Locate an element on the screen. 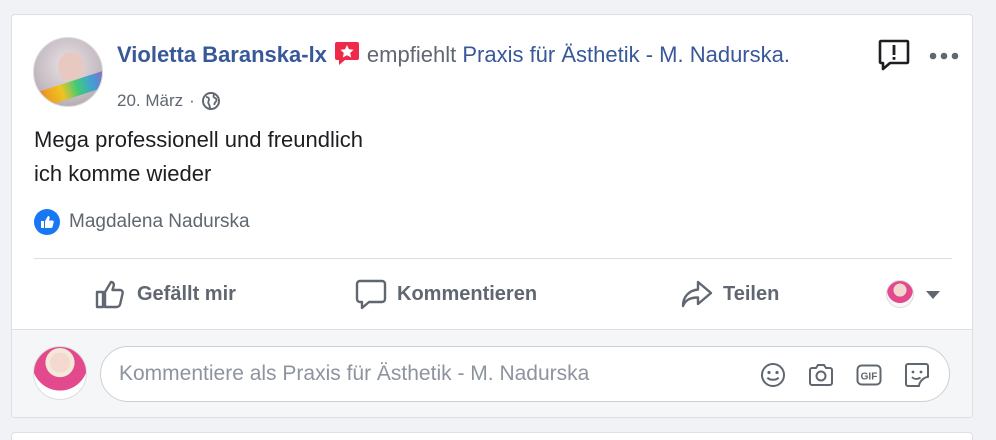 This screenshot has width=996, height=440. gif-icon: GIF is located at coordinates (869, 375).